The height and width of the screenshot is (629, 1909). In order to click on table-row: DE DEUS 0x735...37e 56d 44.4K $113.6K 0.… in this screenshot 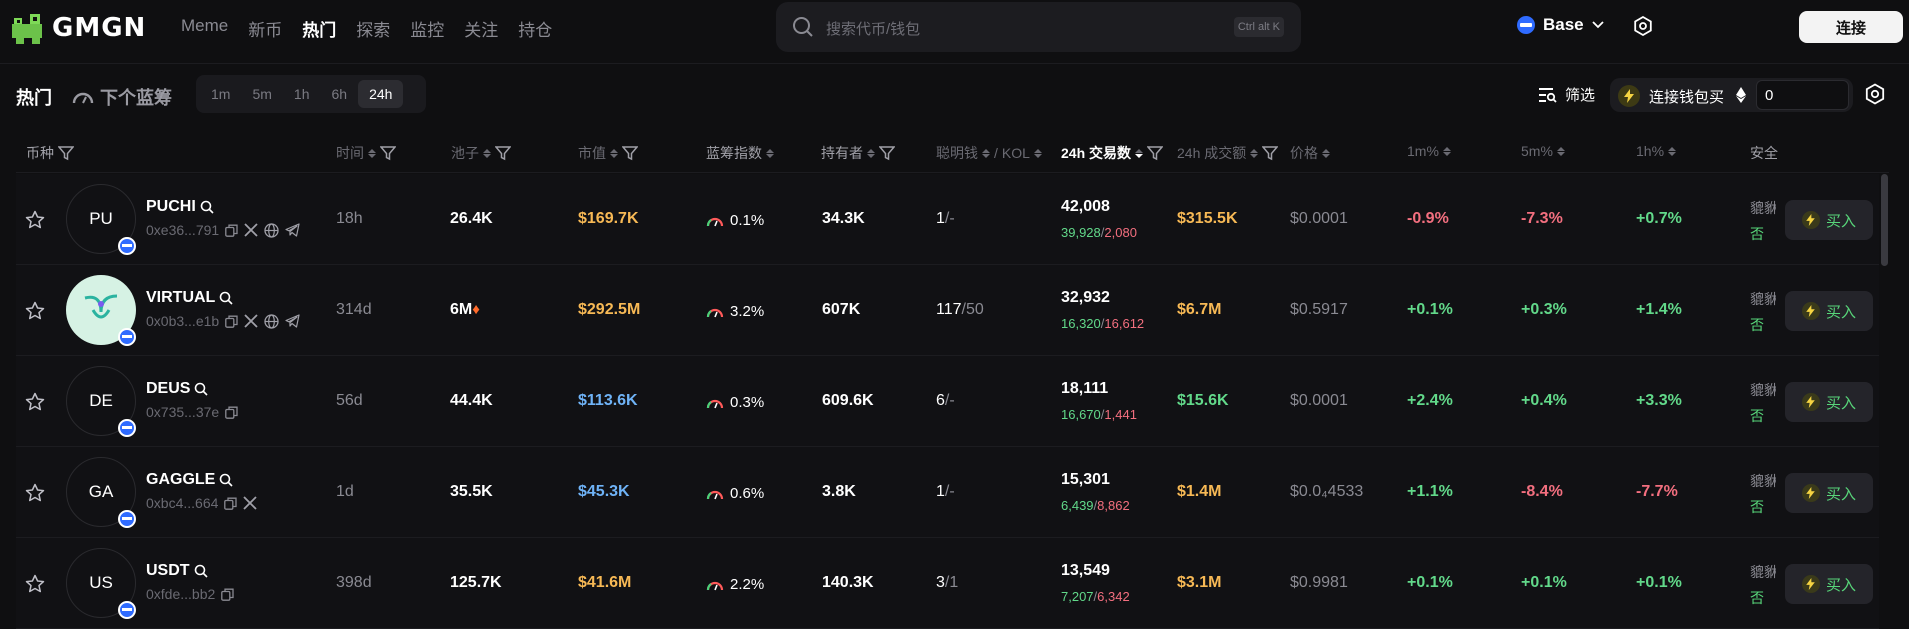, I will do `click(947, 401)`.